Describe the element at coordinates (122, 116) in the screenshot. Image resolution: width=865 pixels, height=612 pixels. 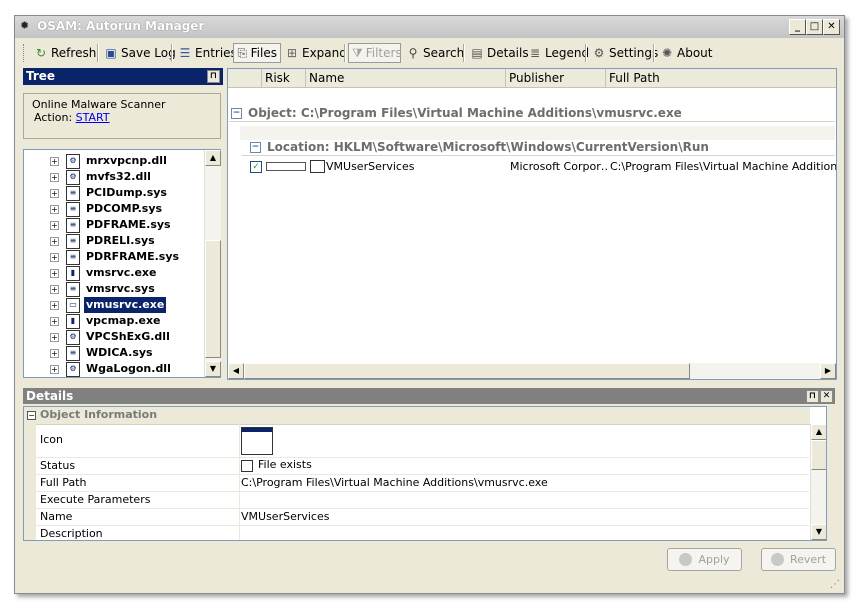
I see `scanner-box: Online Malware Scanner Action: START` at that location.